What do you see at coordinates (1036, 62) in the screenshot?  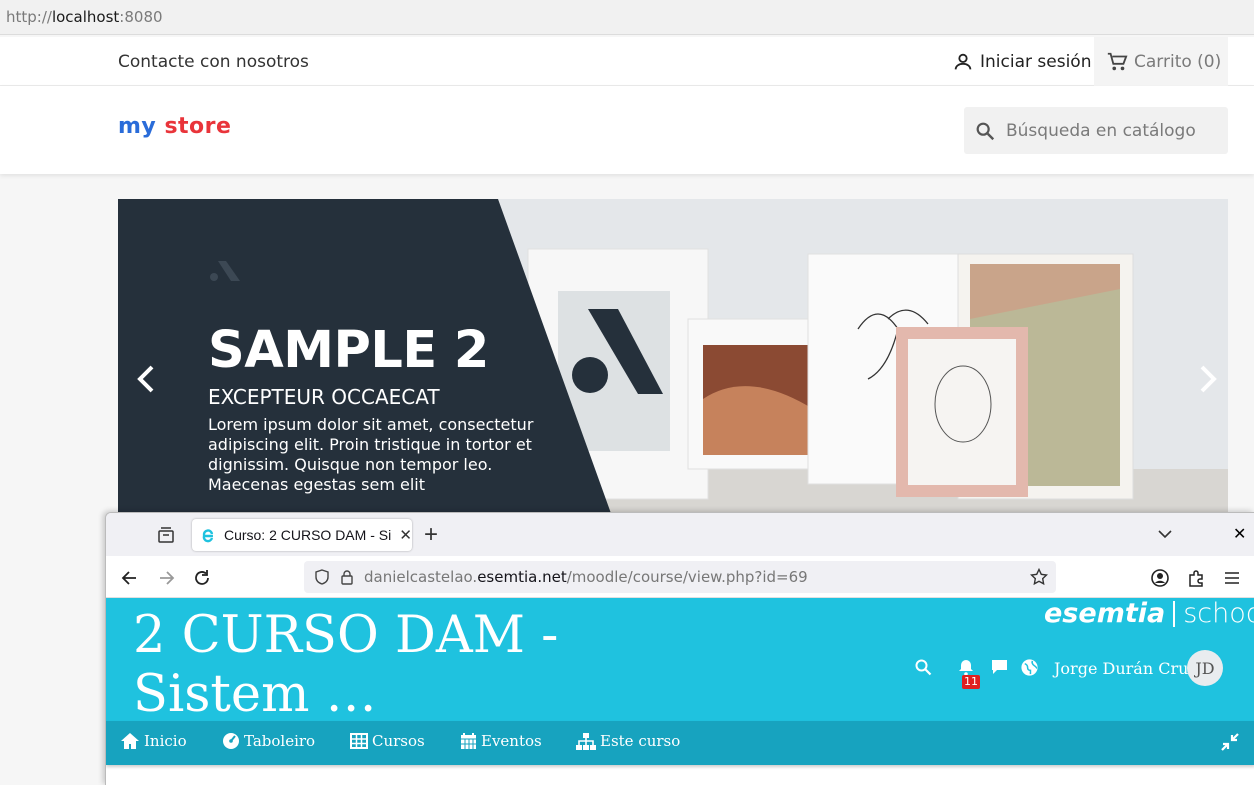 I see `login-label: Iniciar sesión` at bounding box center [1036, 62].